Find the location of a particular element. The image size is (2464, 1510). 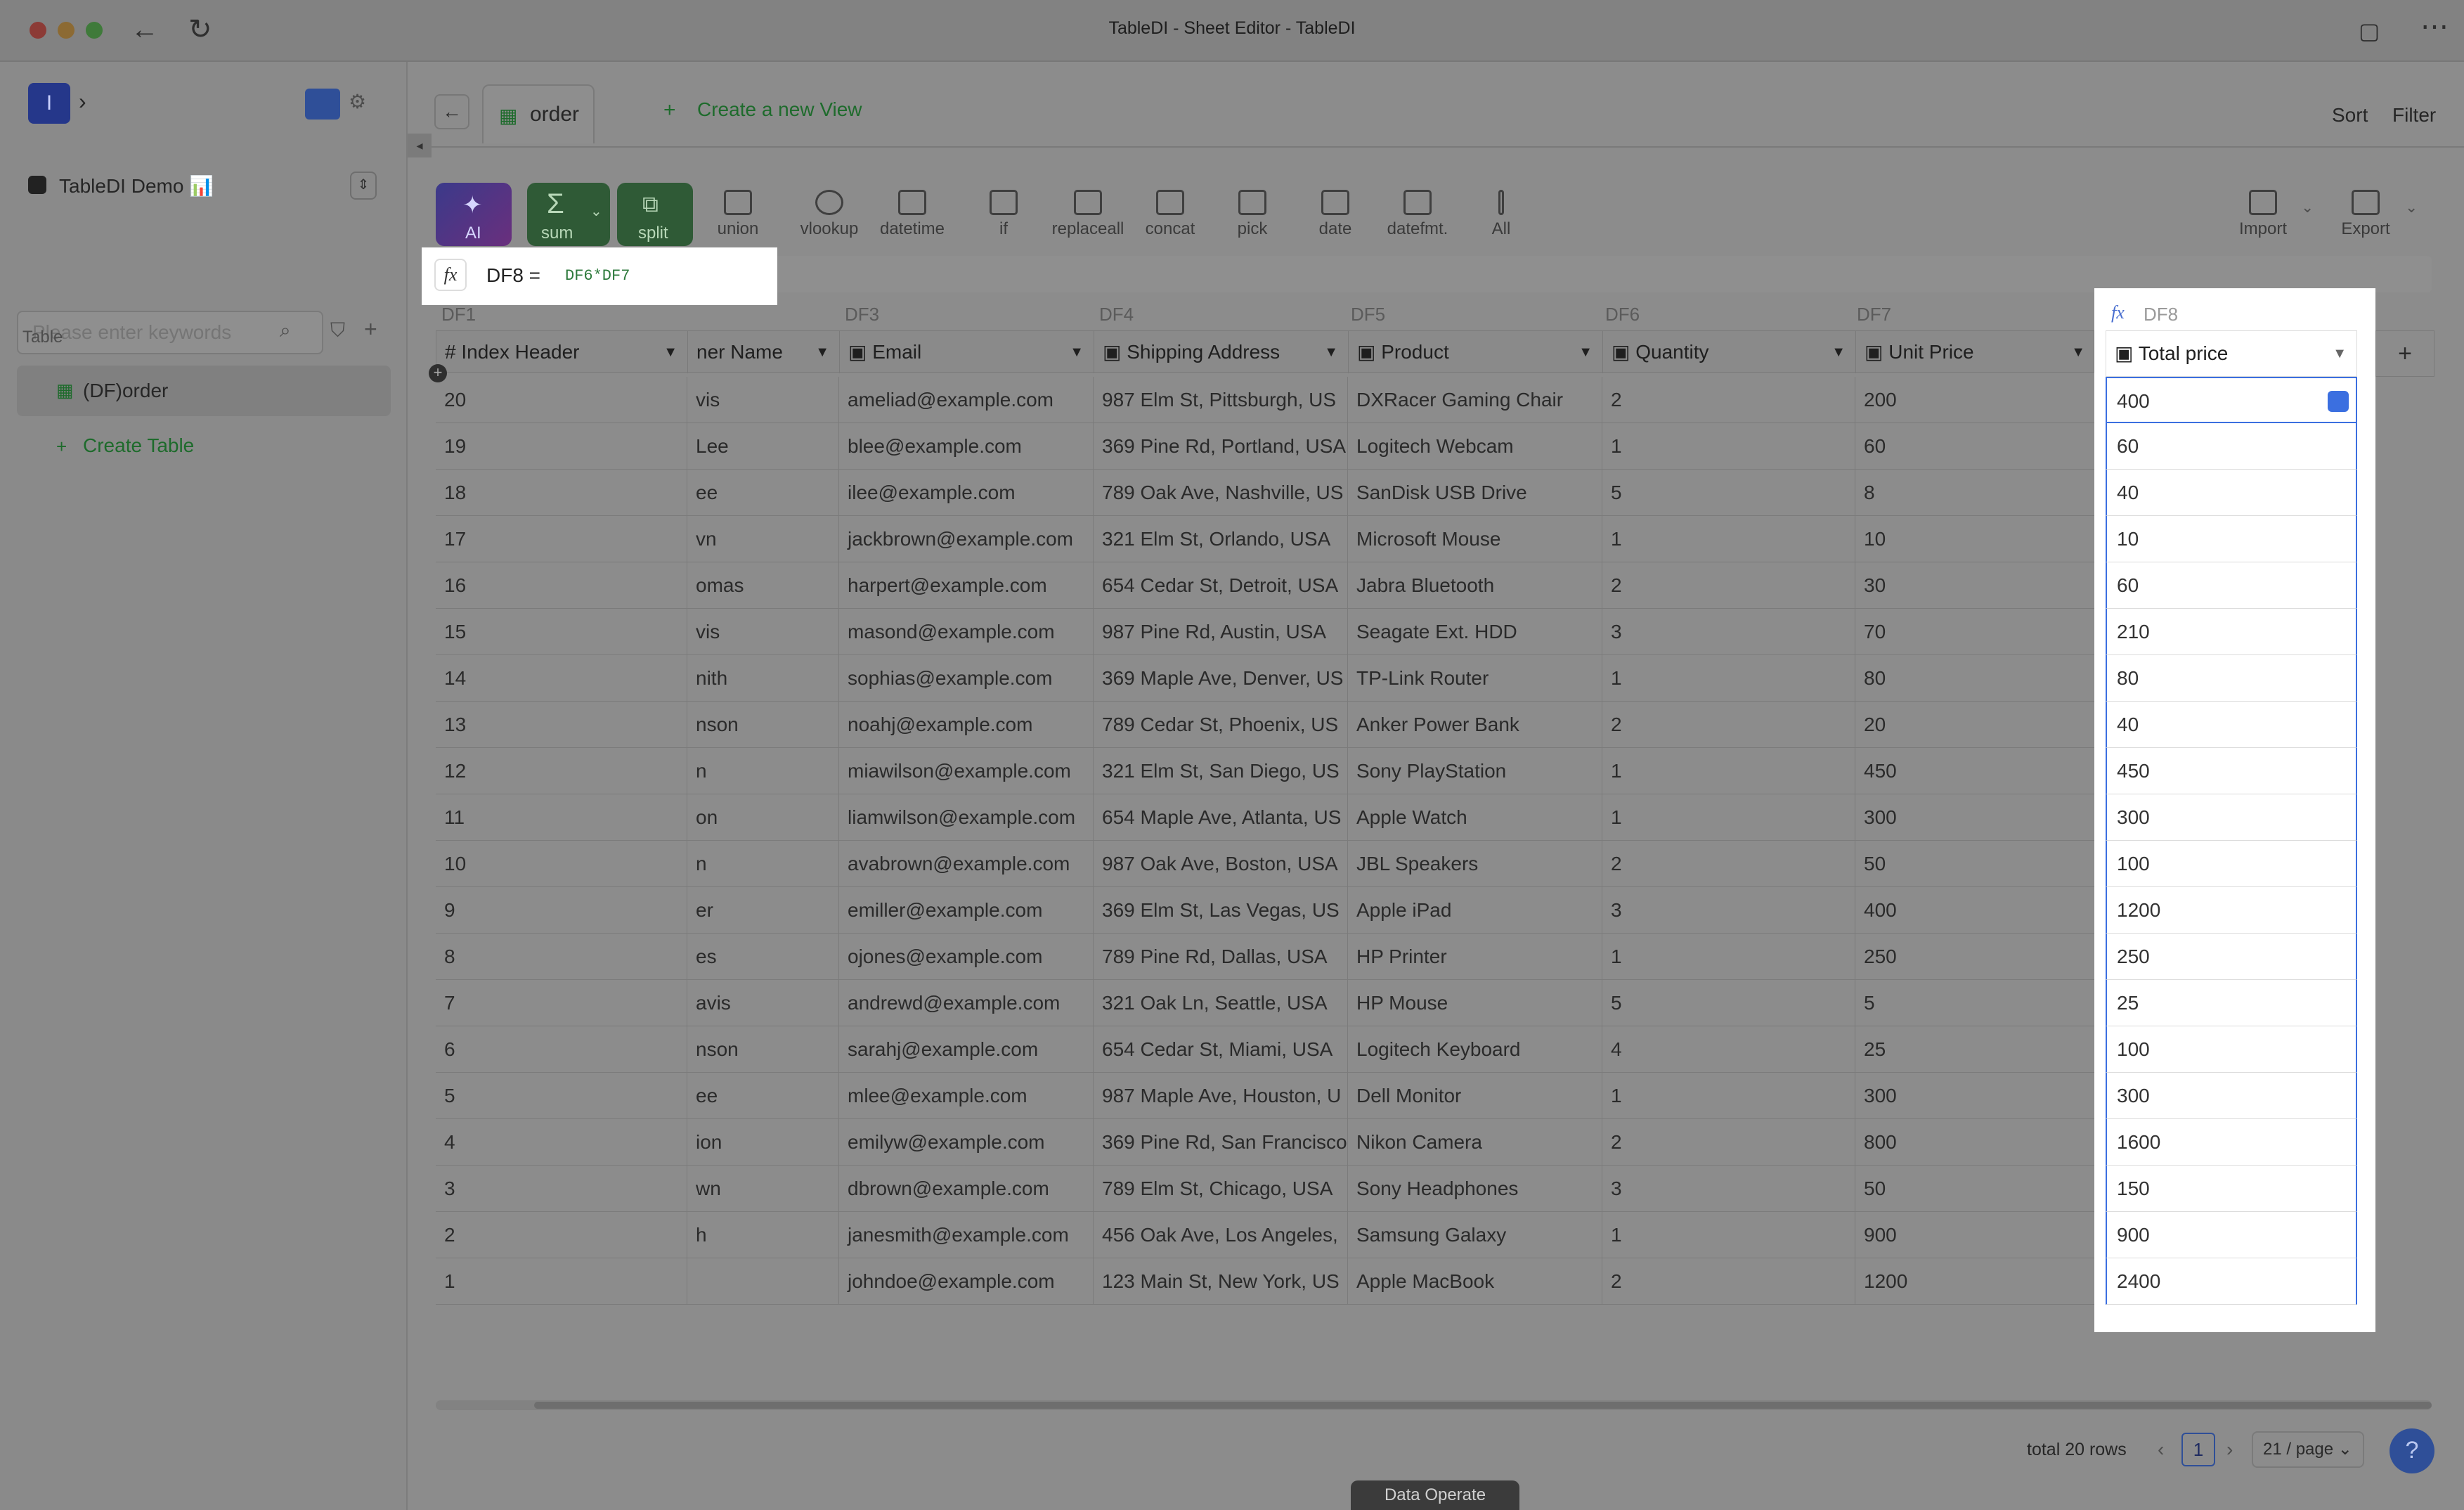

add-icon: + is located at coordinates (371, 329).